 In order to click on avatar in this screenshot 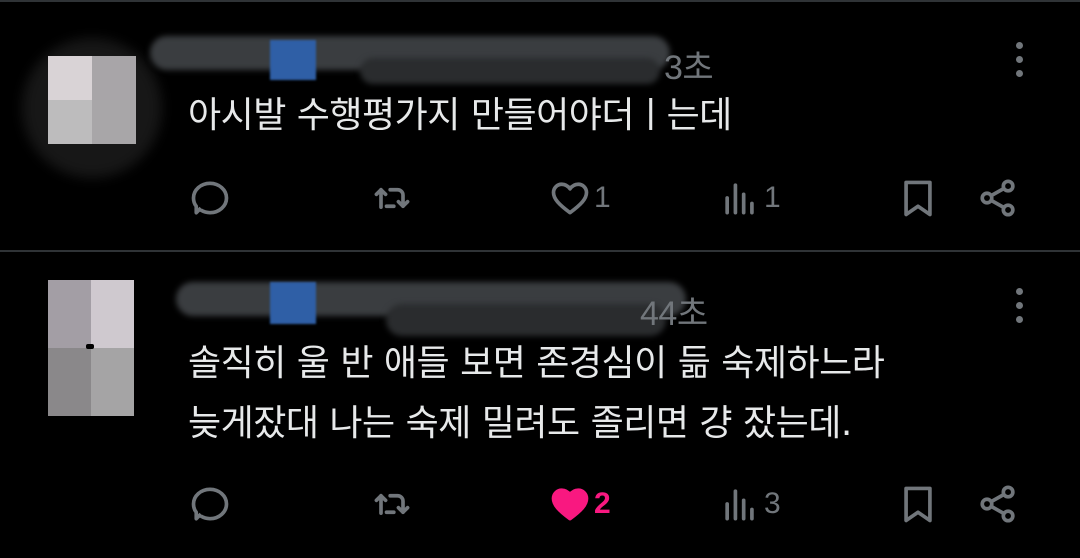, I will do `click(92, 100)`.